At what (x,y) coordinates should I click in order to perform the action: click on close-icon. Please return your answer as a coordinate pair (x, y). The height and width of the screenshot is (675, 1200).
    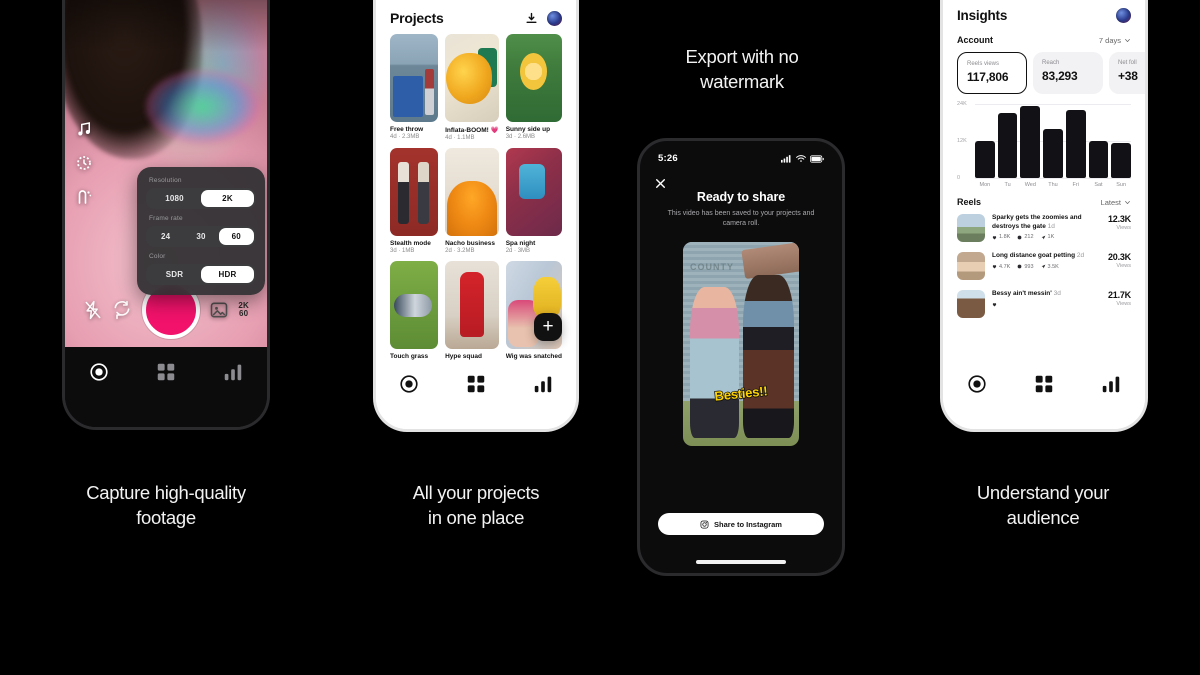
    Looking at the image, I should click on (660, 183).